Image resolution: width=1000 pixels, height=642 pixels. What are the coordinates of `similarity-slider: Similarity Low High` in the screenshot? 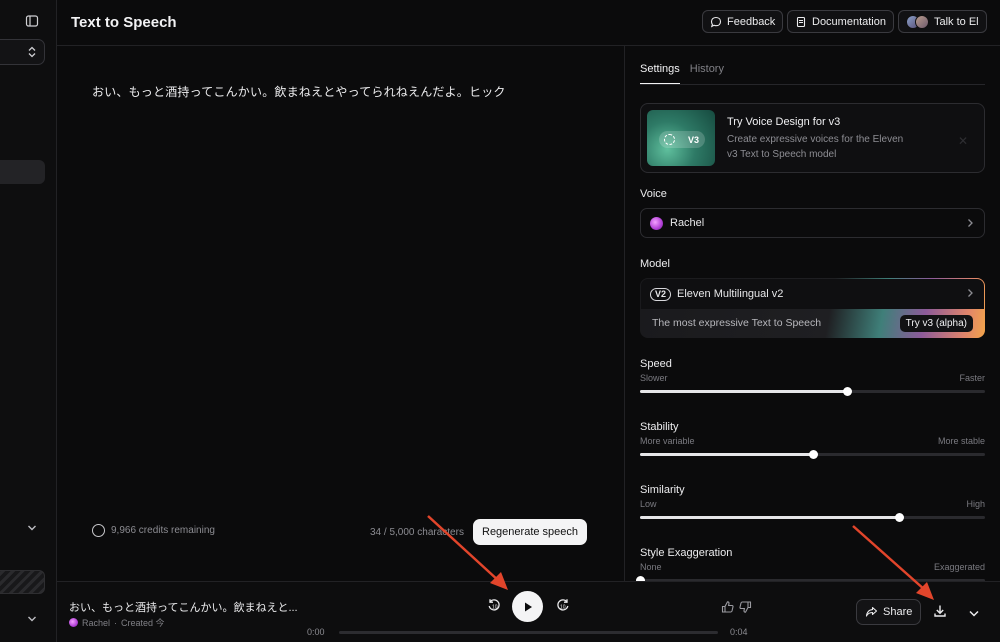 It's located at (812, 503).